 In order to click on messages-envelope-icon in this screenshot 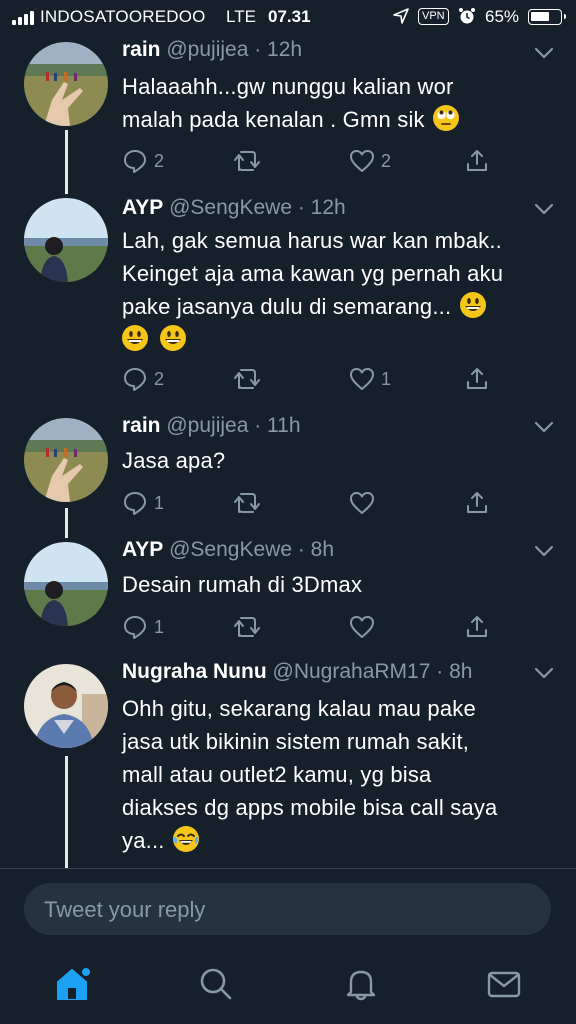, I will do `click(504, 984)`.